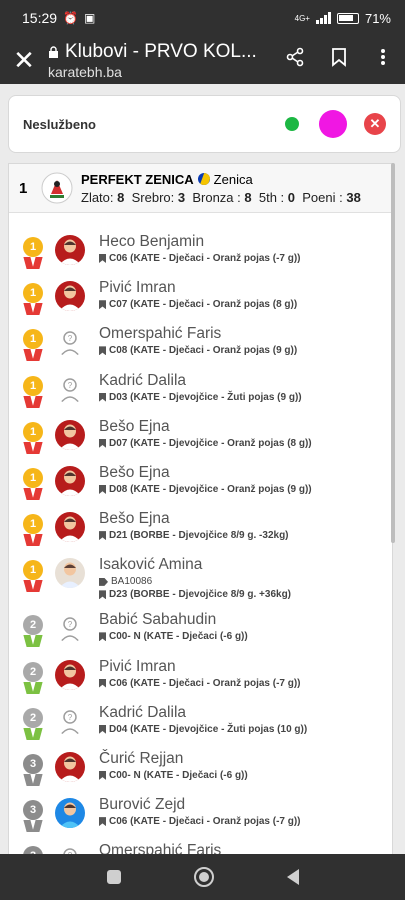  What do you see at coordinates (40, 18) in the screenshot?
I see `clock: 15:29` at bounding box center [40, 18].